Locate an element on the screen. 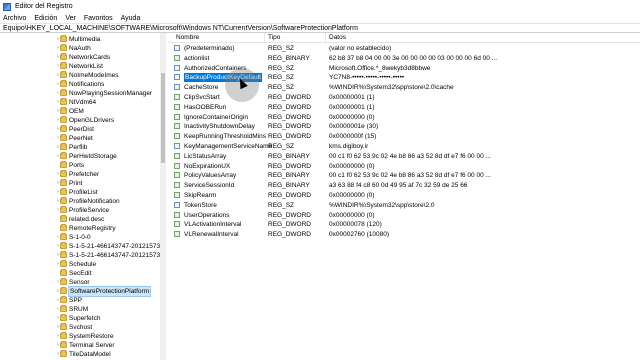 Image resolution: width=640 pixels, height=360 pixels. menu-ayuda: Ayuda is located at coordinates (131, 18).